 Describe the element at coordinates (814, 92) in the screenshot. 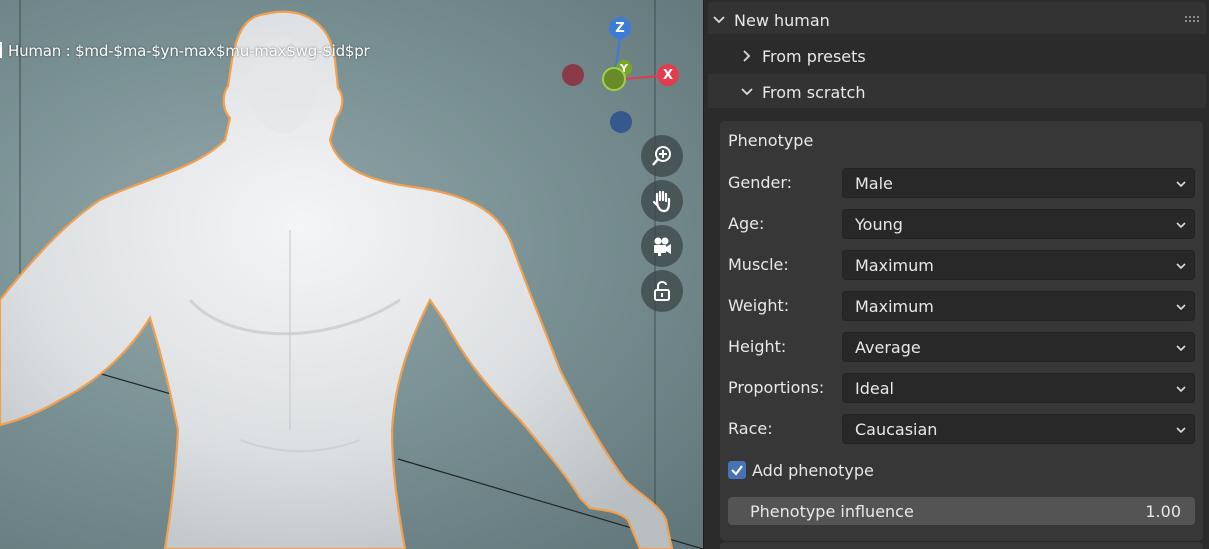

I see `from-scratch-label: From scratch` at that location.